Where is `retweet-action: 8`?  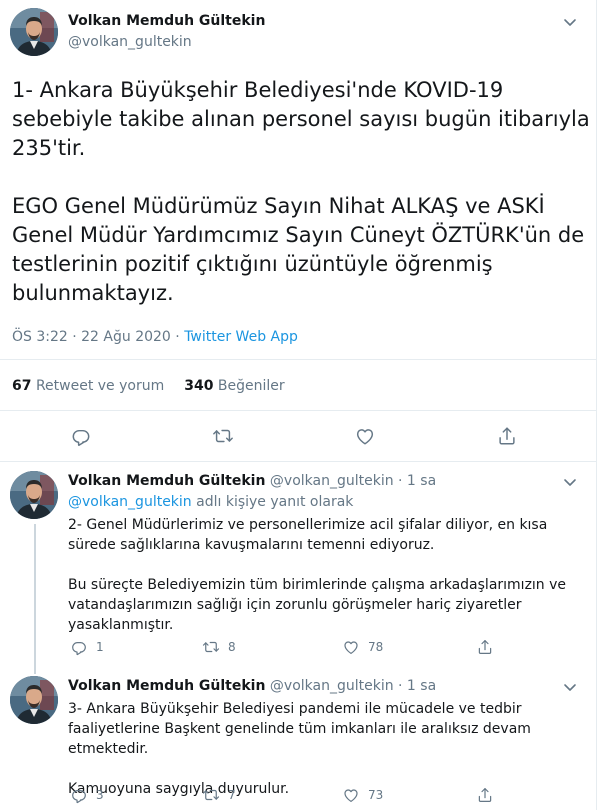 retweet-action: 8 is located at coordinates (219, 647).